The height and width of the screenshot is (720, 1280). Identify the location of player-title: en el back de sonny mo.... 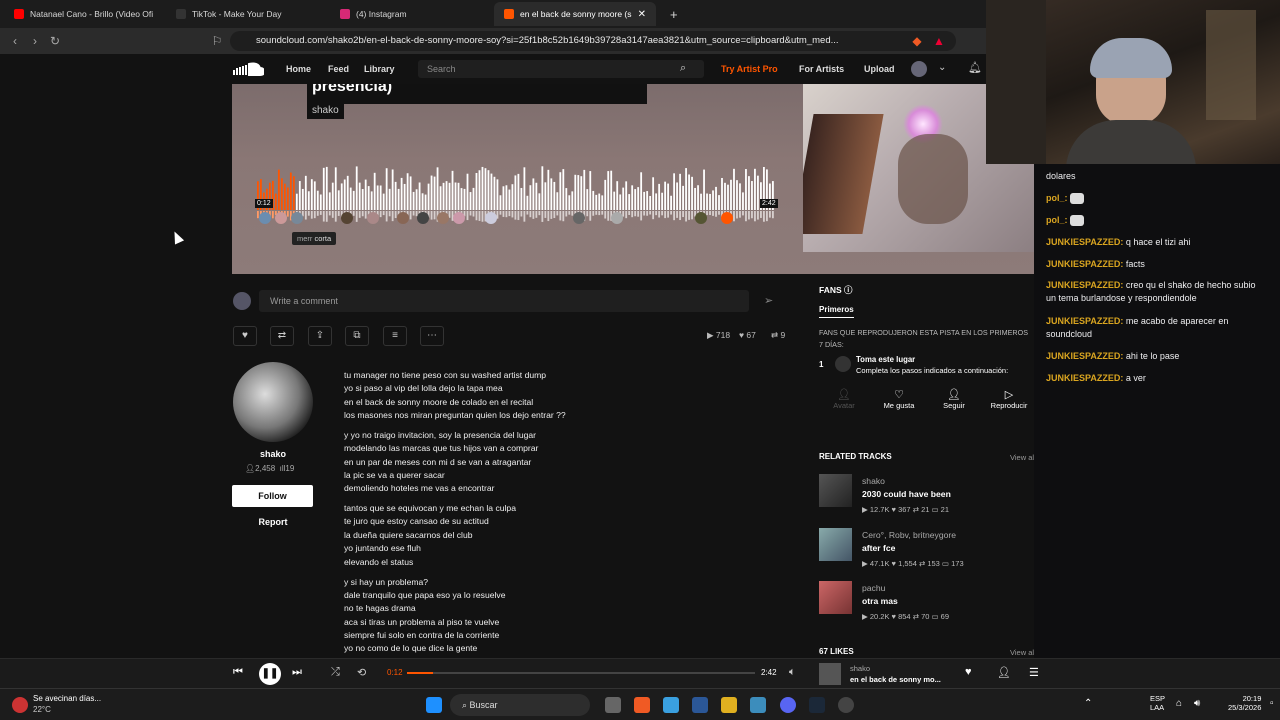
(895, 679).